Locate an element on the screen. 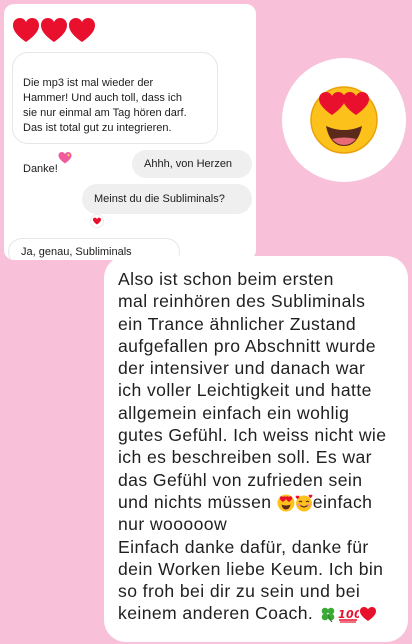 The height and width of the screenshot is (644, 412). red-heart-icon is located at coordinates (368, 614).